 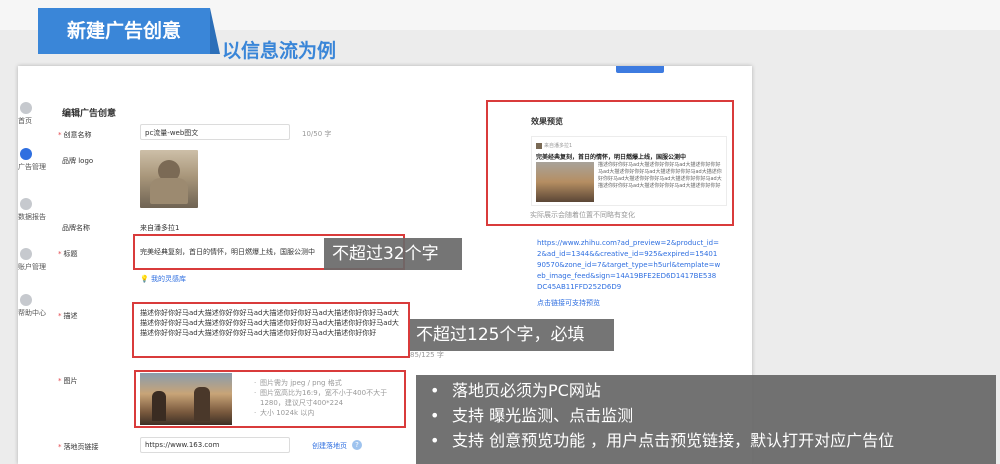 What do you see at coordinates (81, 447) in the screenshot?
I see `label-text: 落地页链接` at bounding box center [81, 447].